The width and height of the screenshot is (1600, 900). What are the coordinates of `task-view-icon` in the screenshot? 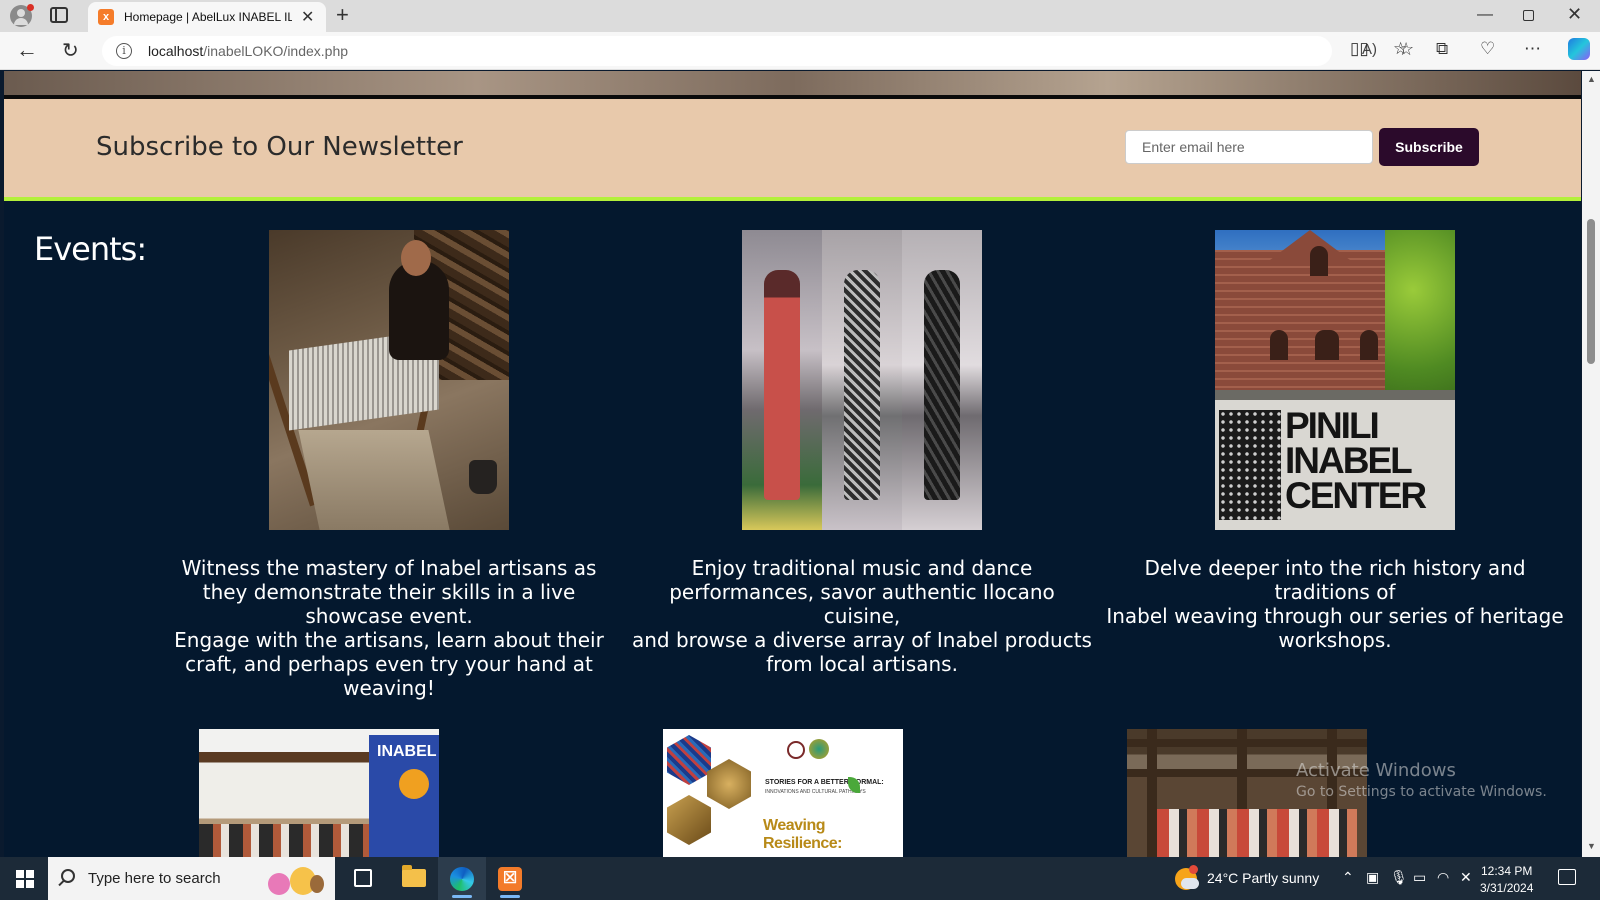 It's located at (363, 878).